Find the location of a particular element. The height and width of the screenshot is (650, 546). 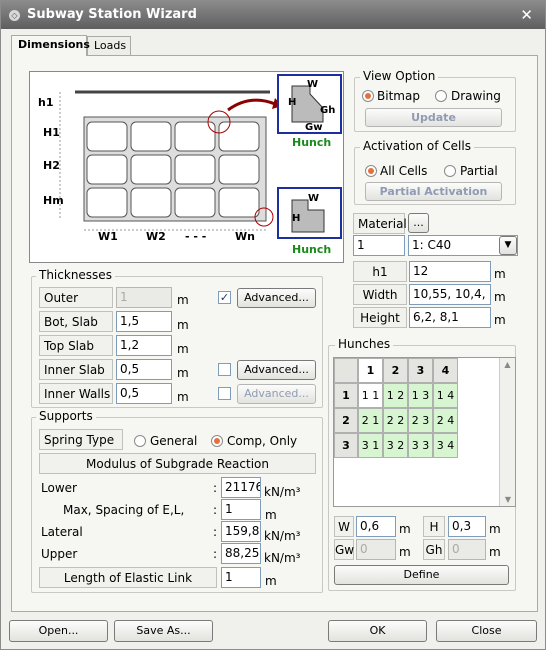

lower-label: Lower is located at coordinates (59, 488).